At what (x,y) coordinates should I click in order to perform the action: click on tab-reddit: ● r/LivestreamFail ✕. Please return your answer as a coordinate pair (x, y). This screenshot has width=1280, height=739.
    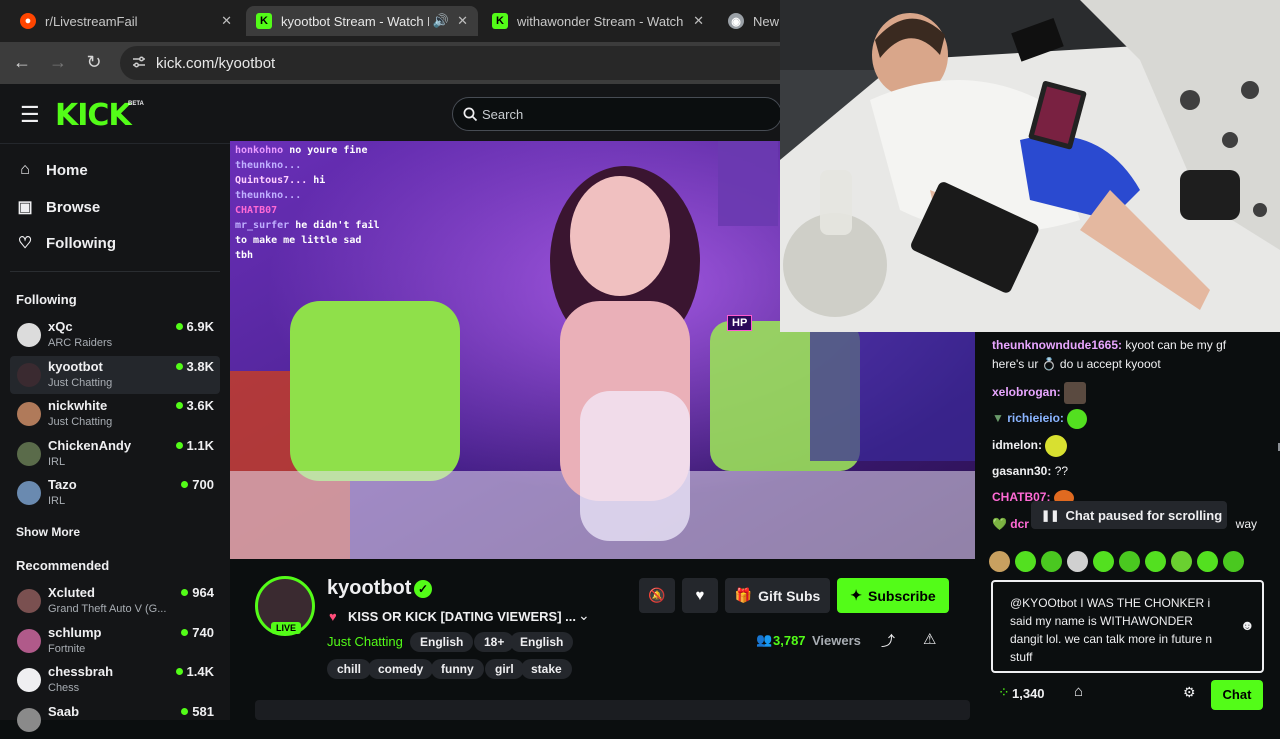
    Looking at the image, I should click on (126, 21).